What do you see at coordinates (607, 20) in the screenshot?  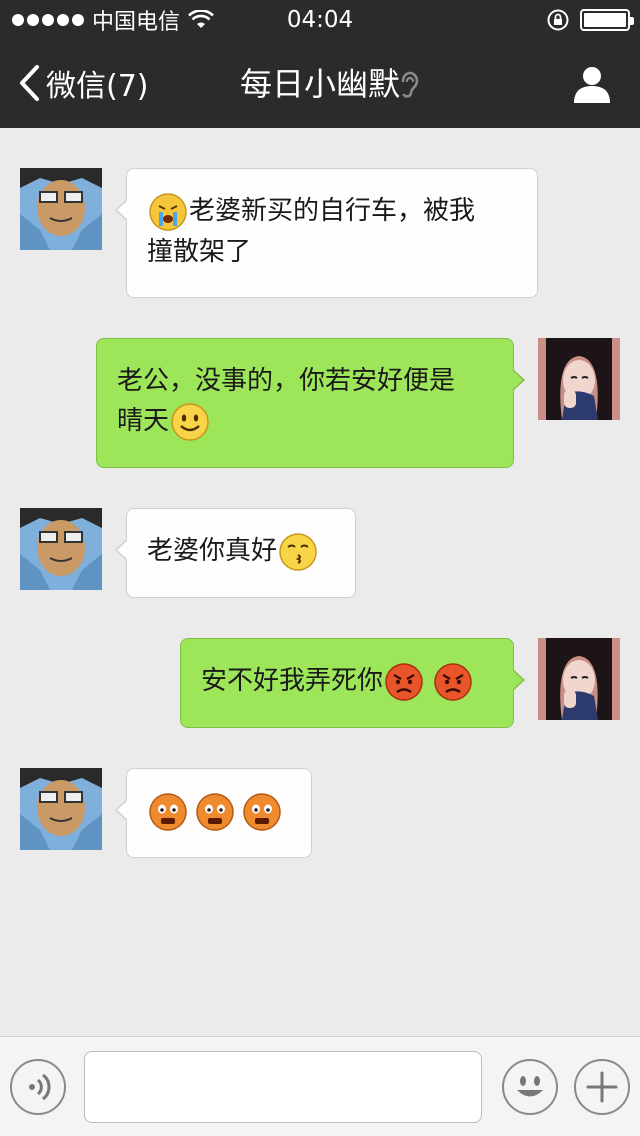 I see `battery-icon` at bounding box center [607, 20].